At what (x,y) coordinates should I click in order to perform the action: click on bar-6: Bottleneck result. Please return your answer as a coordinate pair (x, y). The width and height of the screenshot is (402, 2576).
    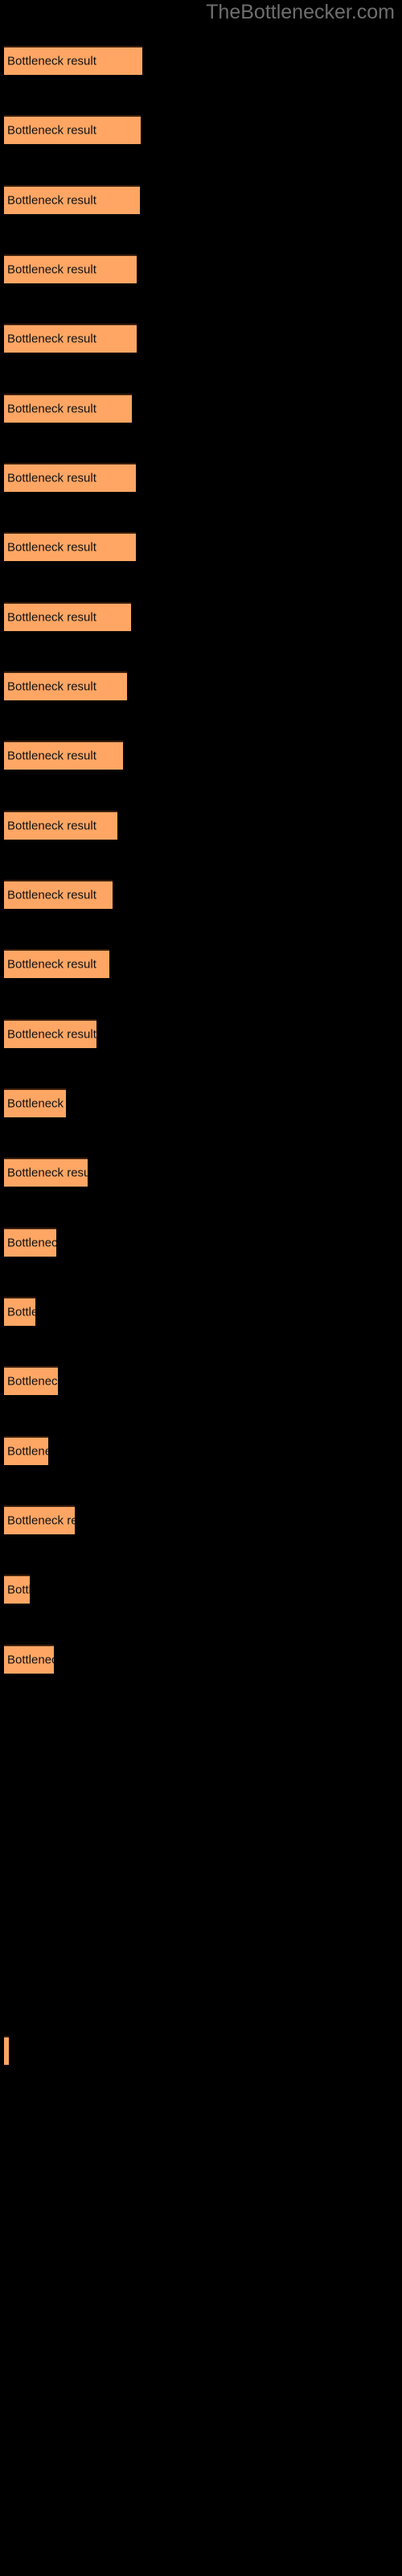
    Looking at the image, I should click on (68, 408).